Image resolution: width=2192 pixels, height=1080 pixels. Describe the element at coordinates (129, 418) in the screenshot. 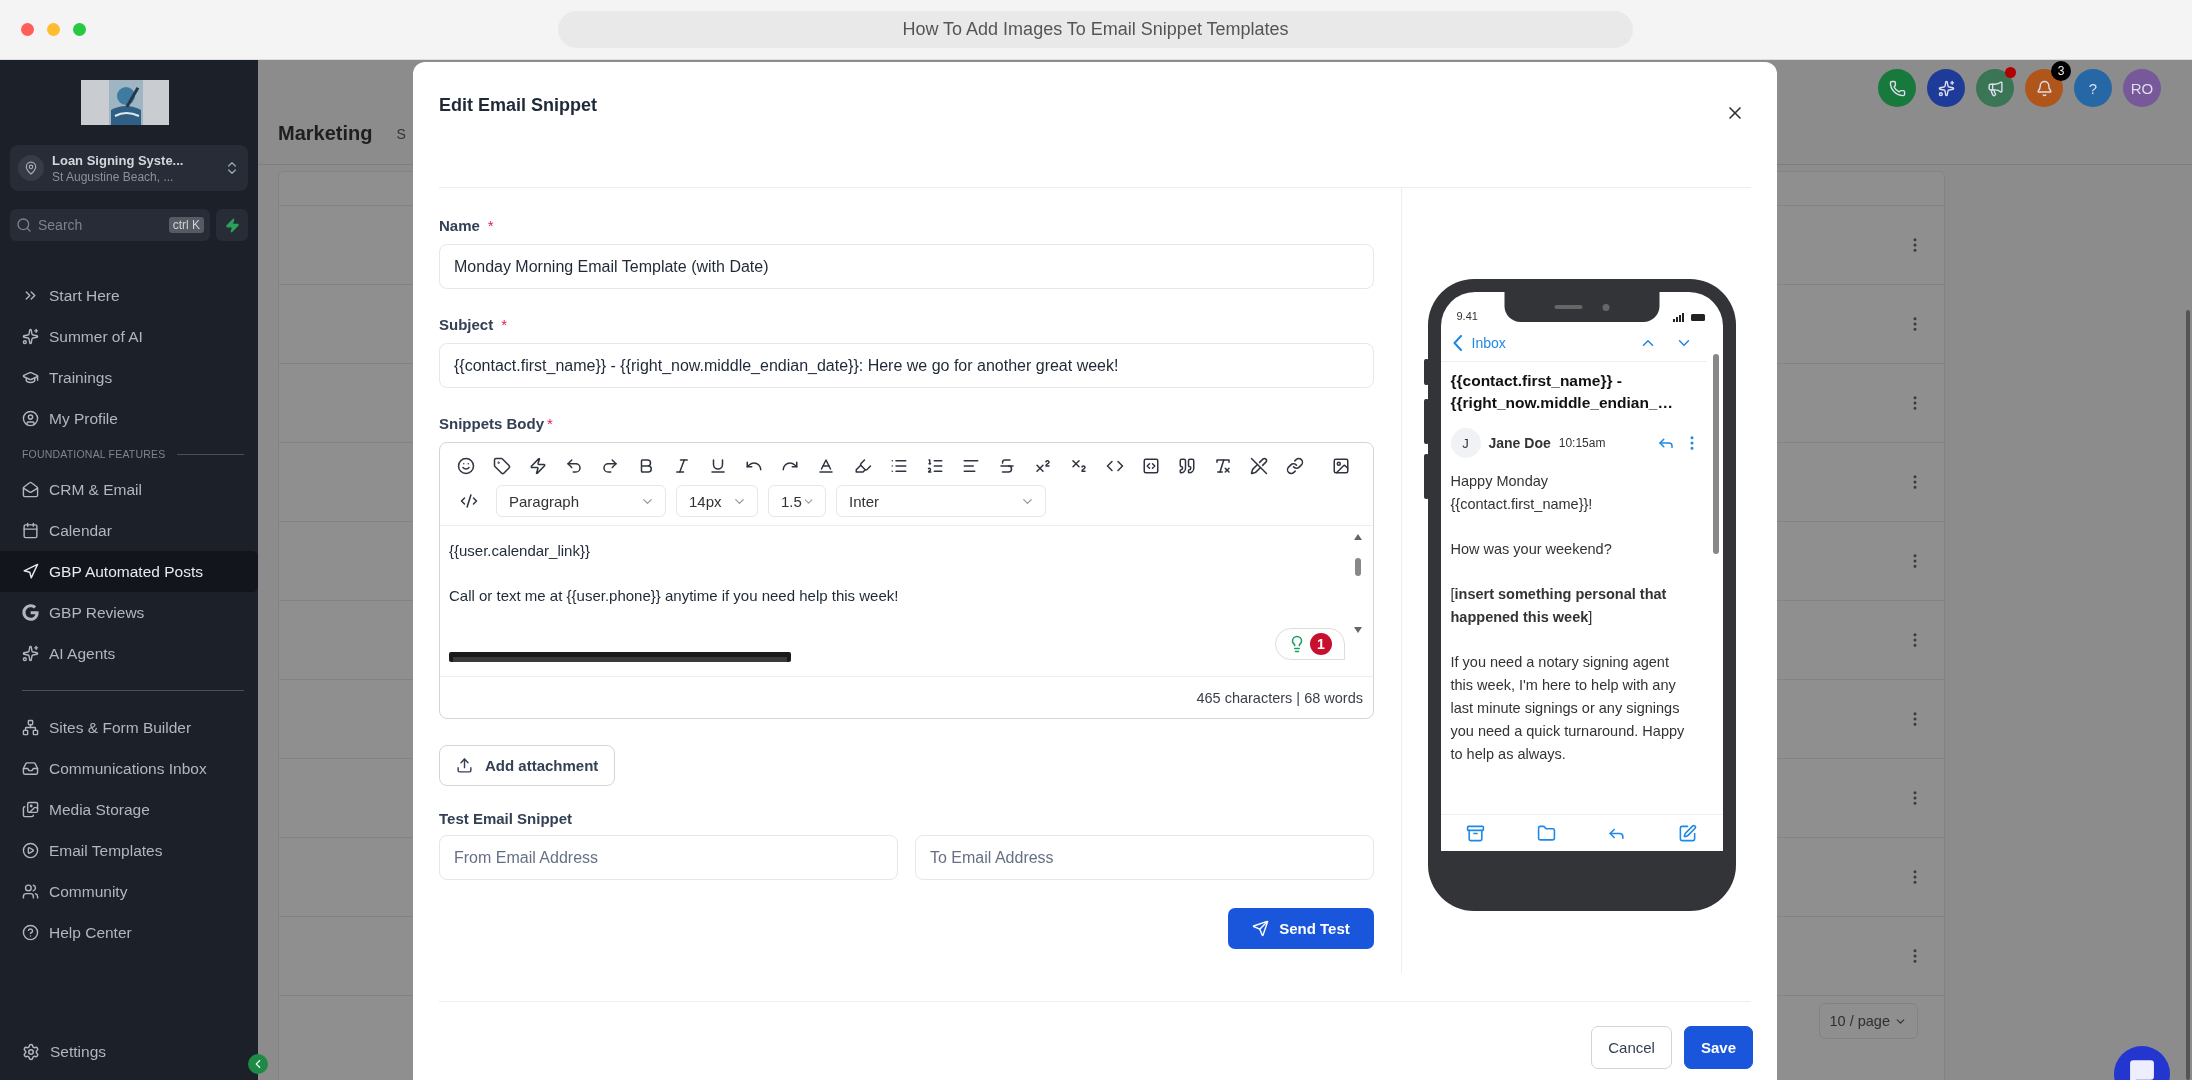

I see `sidebar-item: My Profile` at that location.